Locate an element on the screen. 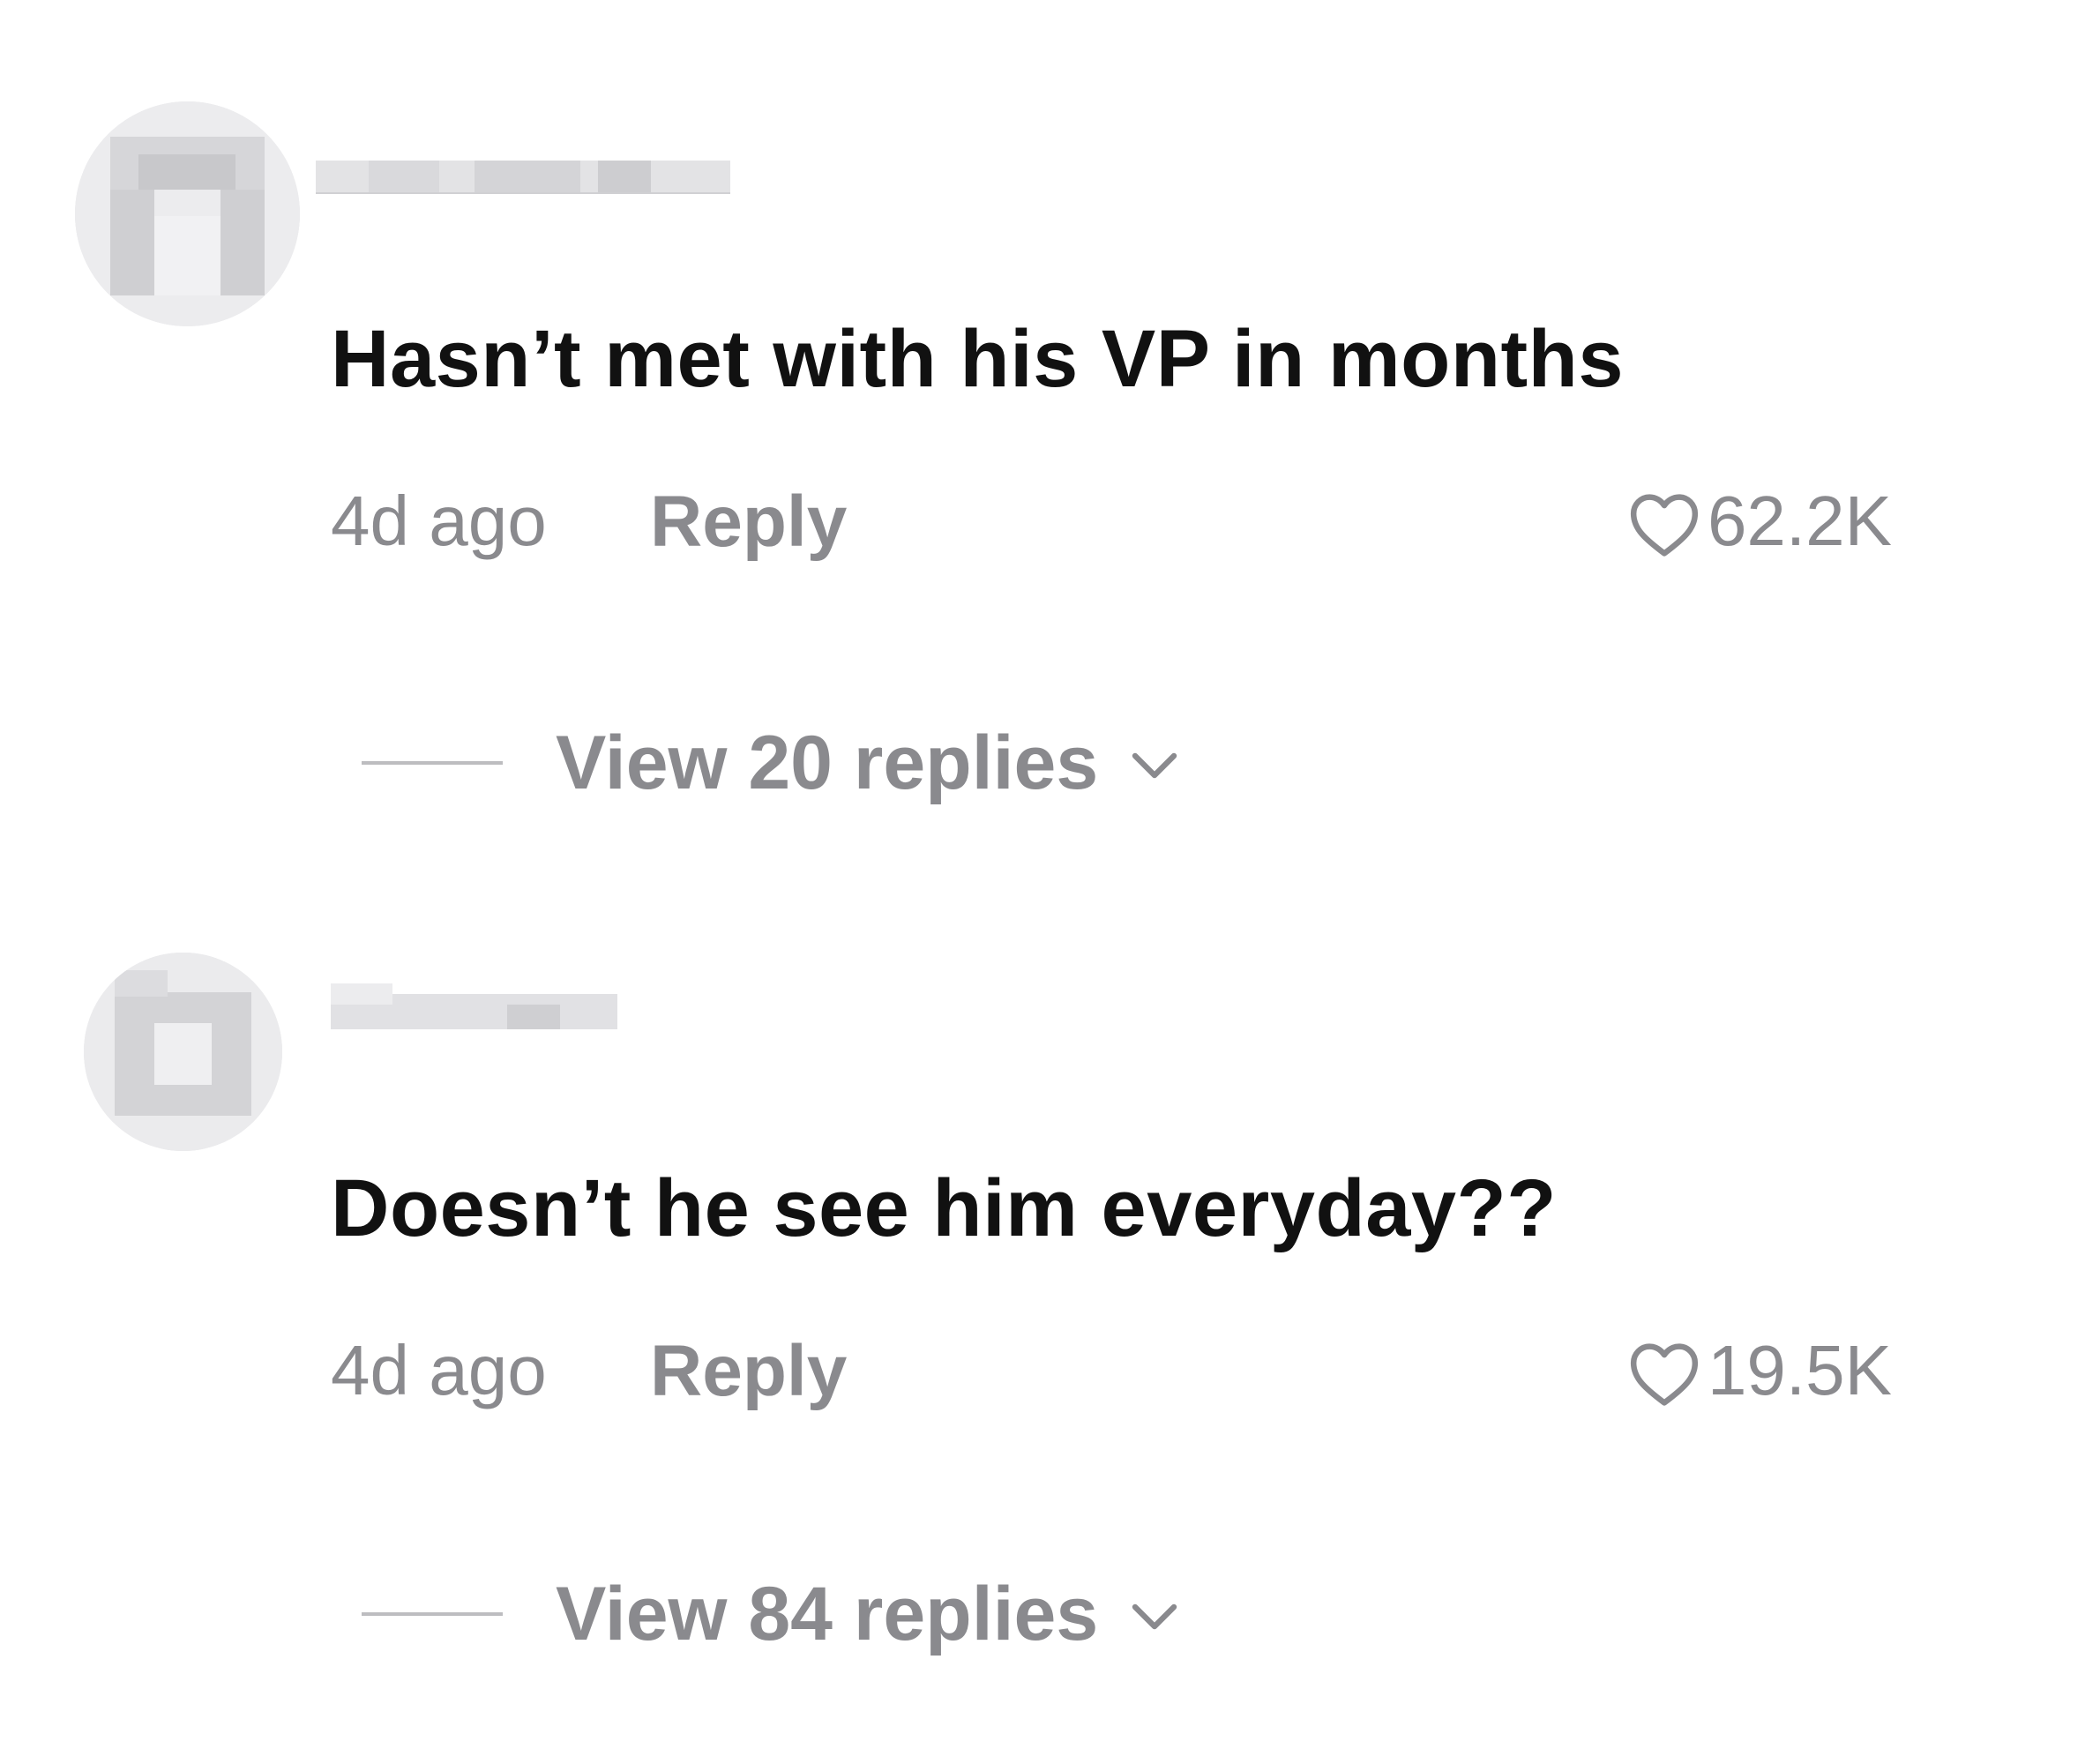  comment-meta: 4d ago Reply 19.5K is located at coordinates (1111, 1374).